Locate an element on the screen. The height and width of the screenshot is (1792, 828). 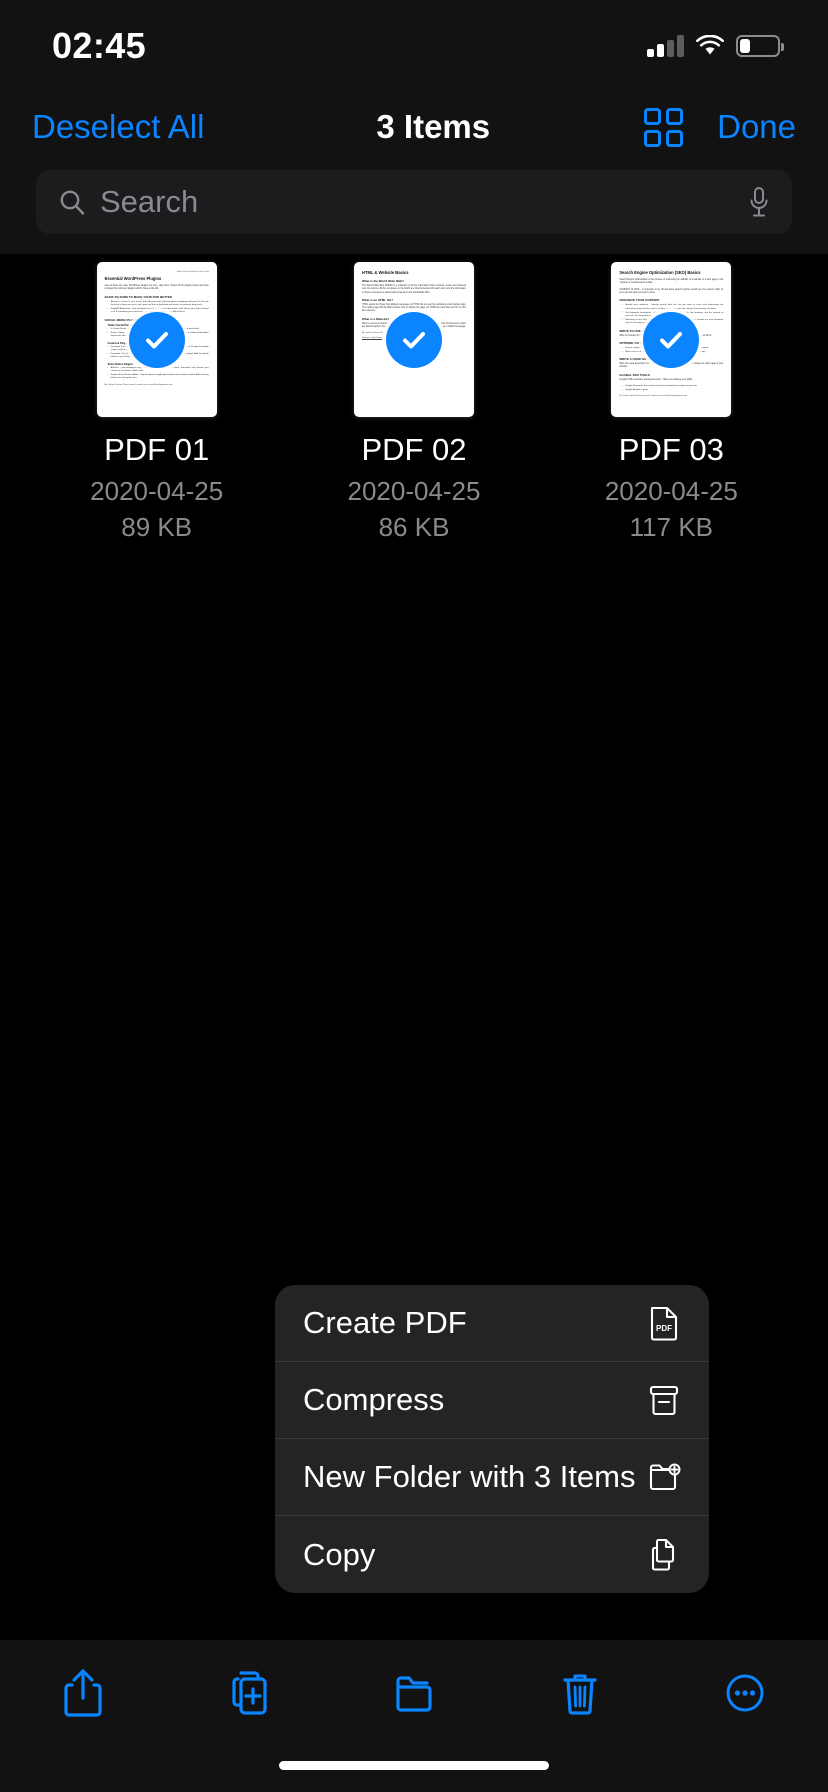
file-name: PDF 01 is located at coordinates (157, 449).